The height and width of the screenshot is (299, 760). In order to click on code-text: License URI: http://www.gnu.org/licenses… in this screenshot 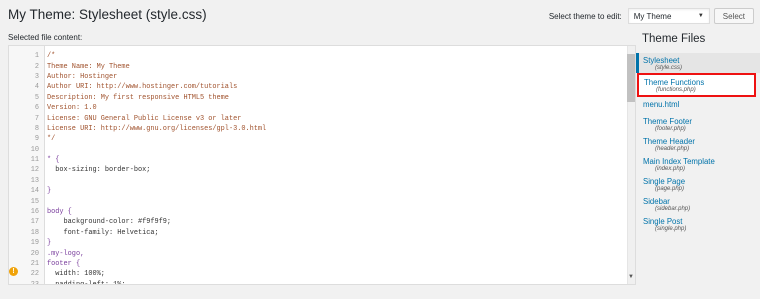, I will do `click(157, 128)`.